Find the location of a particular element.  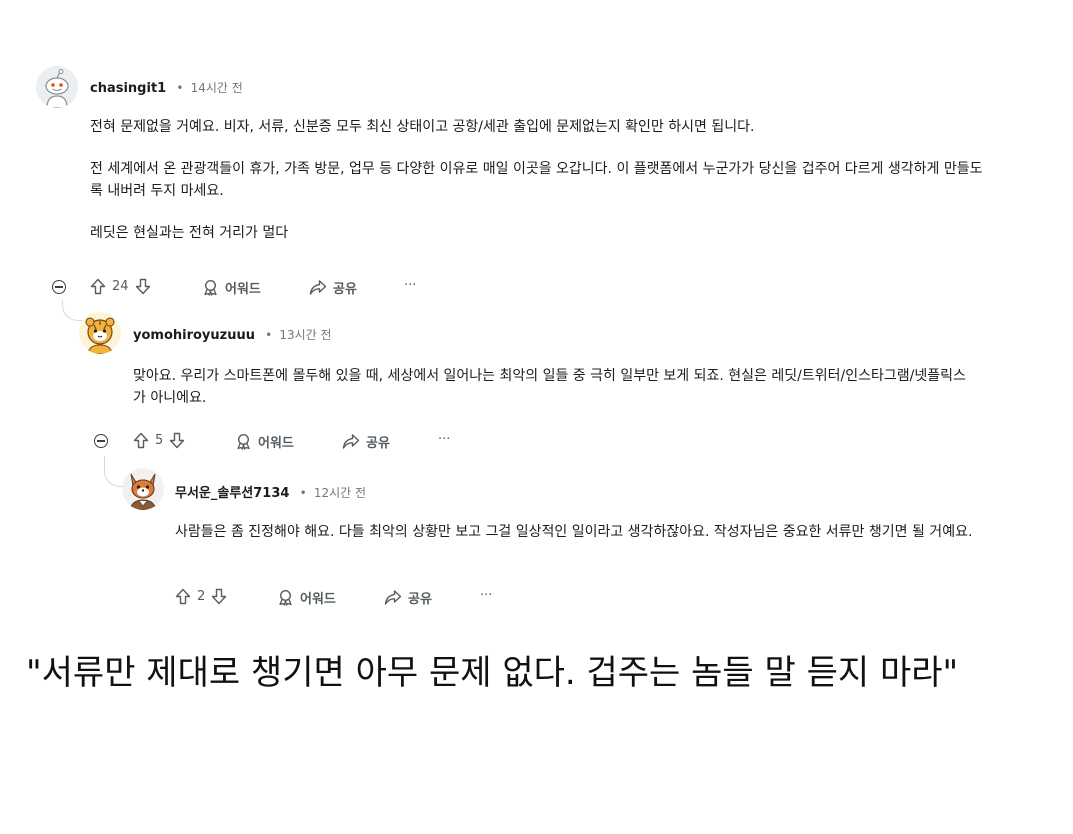

vote-count: 2 is located at coordinates (201, 596).